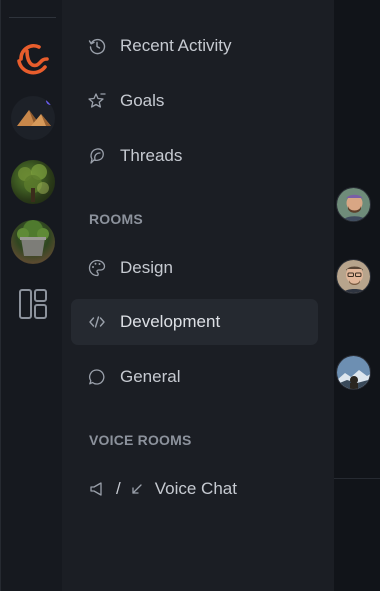  What do you see at coordinates (97, 156) in the screenshot?
I see `threads-icon` at bounding box center [97, 156].